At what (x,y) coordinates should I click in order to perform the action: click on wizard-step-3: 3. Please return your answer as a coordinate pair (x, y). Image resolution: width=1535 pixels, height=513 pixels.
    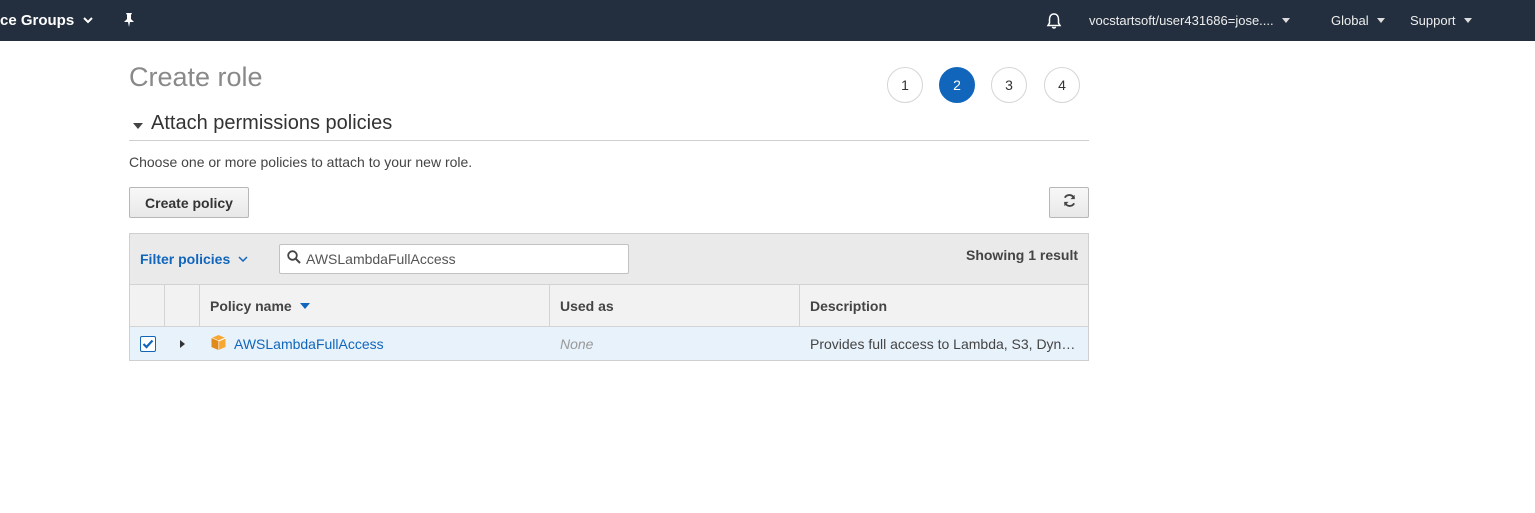
    Looking at the image, I should click on (1009, 85).